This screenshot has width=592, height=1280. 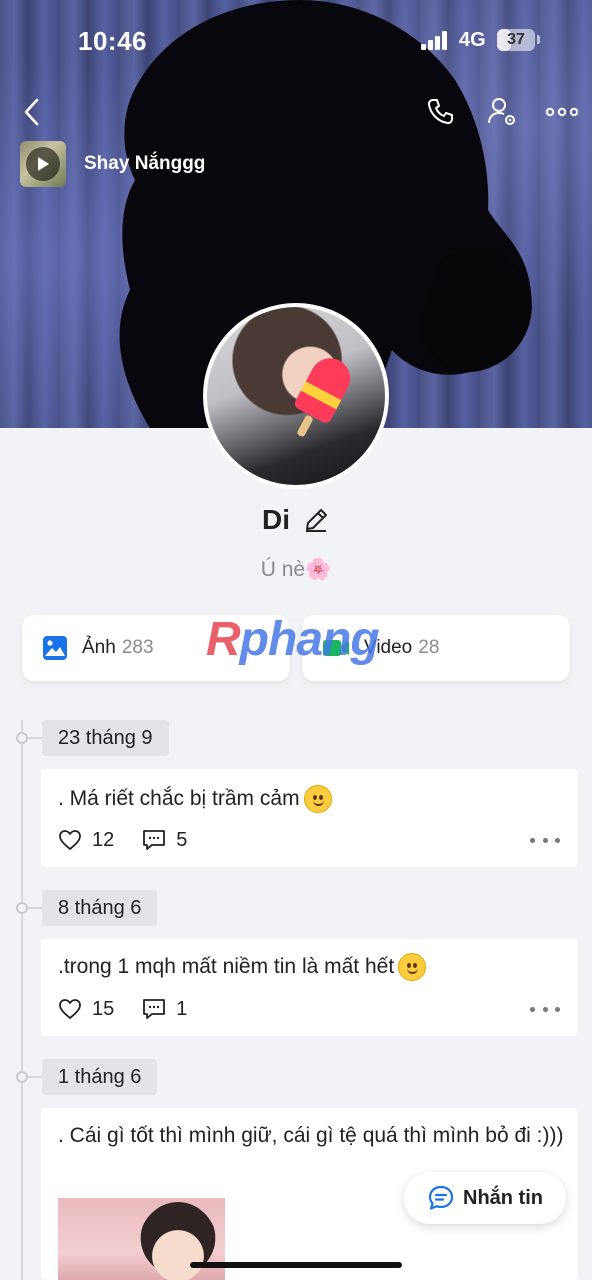 What do you see at coordinates (305, 426) in the screenshot?
I see `popsicle-stick` at bounding box center [305, 426].